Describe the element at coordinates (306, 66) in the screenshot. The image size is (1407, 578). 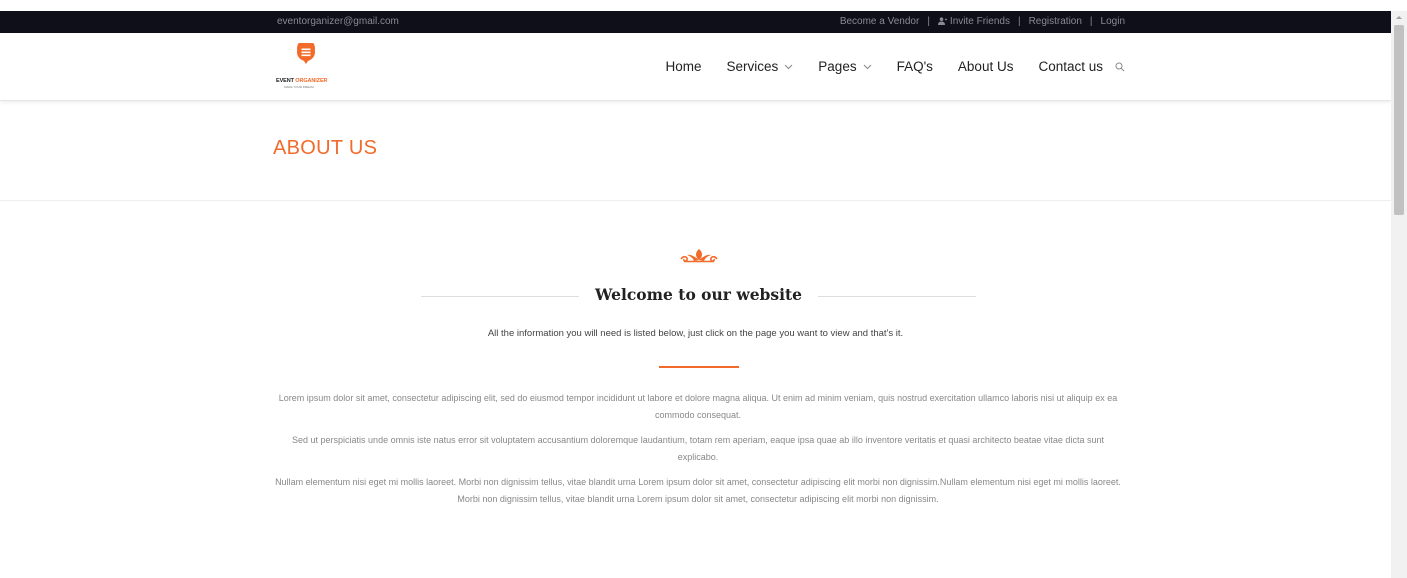
I see `site-logo: EVENT ORGANIZER MAKE YOUR DREAM` at that location.